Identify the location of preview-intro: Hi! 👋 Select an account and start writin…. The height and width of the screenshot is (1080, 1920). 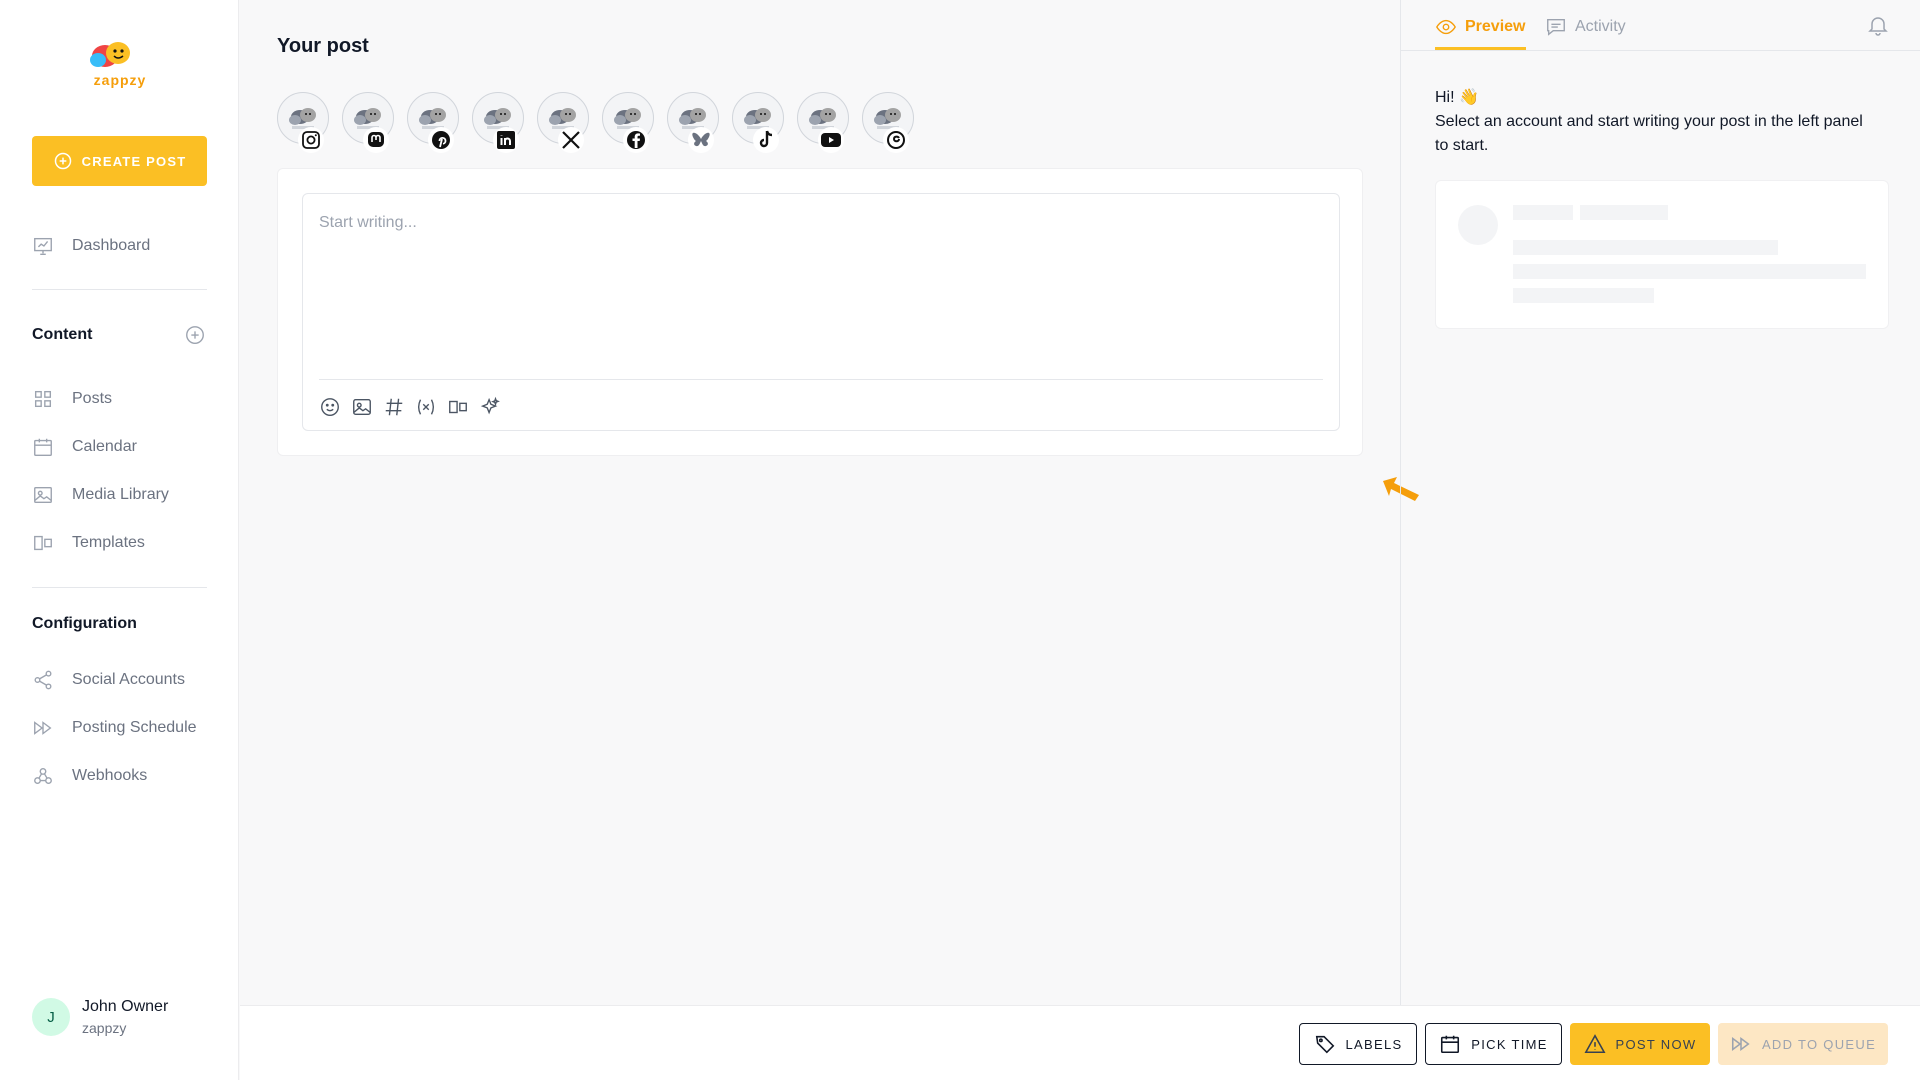
(1655, 122).